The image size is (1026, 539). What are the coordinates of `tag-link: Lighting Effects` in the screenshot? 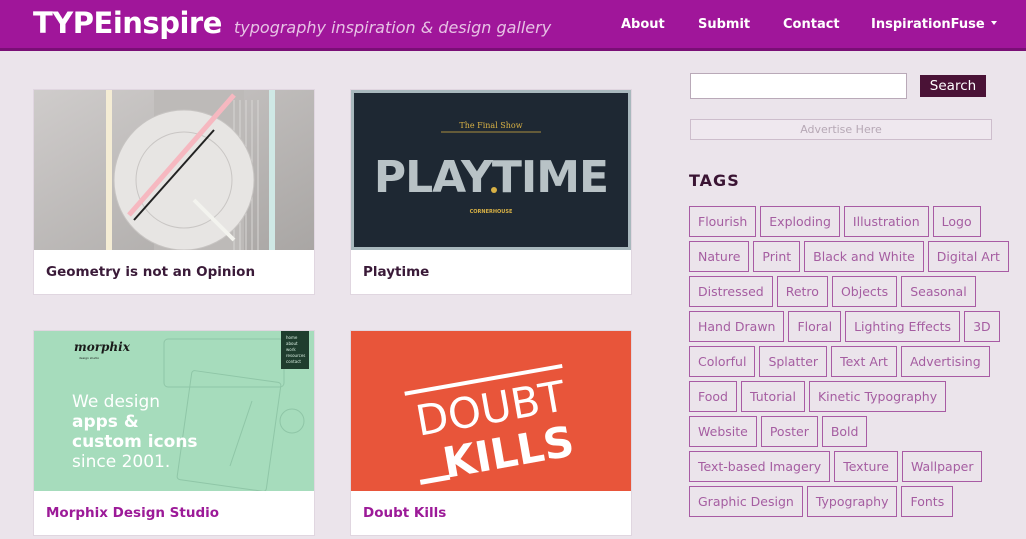 It's located at (903, 326).